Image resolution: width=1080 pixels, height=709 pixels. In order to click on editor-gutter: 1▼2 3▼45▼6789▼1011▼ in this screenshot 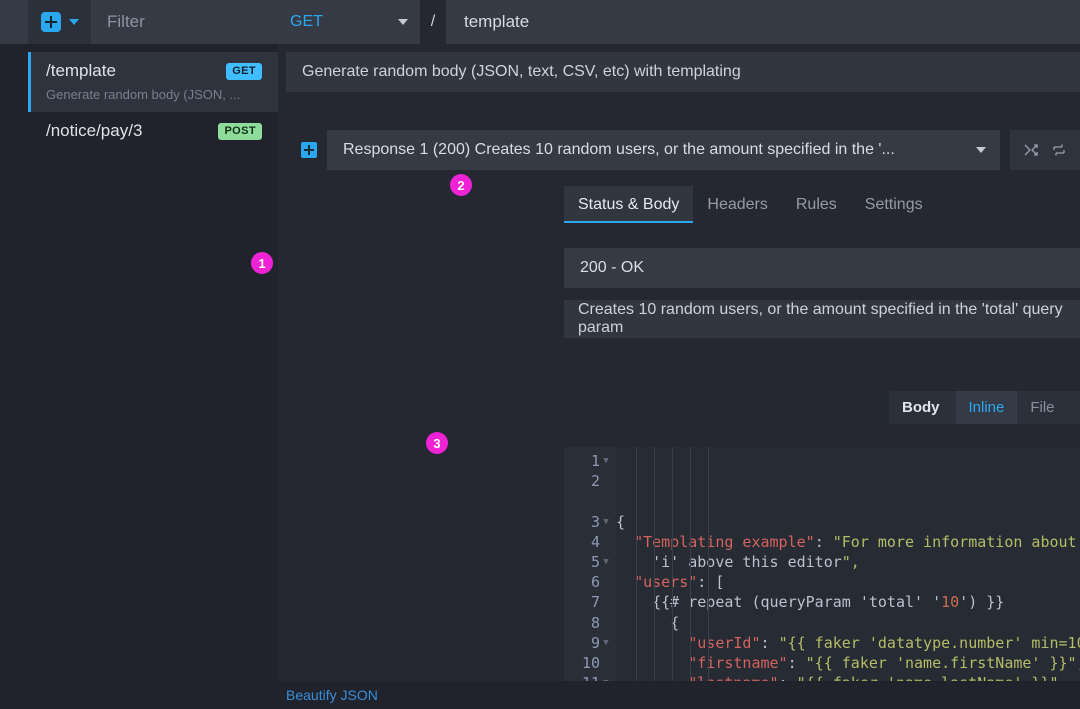, I will do `click(590, 564)`.